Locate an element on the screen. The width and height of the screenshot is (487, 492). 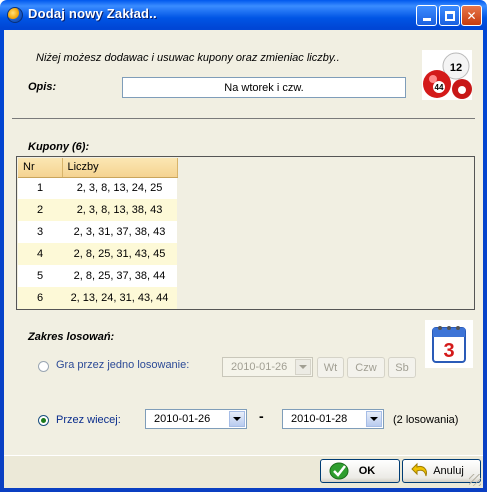
table-row: 5 2, 8, 25, 37, 38, 44 is located at coordinates (97, 276).